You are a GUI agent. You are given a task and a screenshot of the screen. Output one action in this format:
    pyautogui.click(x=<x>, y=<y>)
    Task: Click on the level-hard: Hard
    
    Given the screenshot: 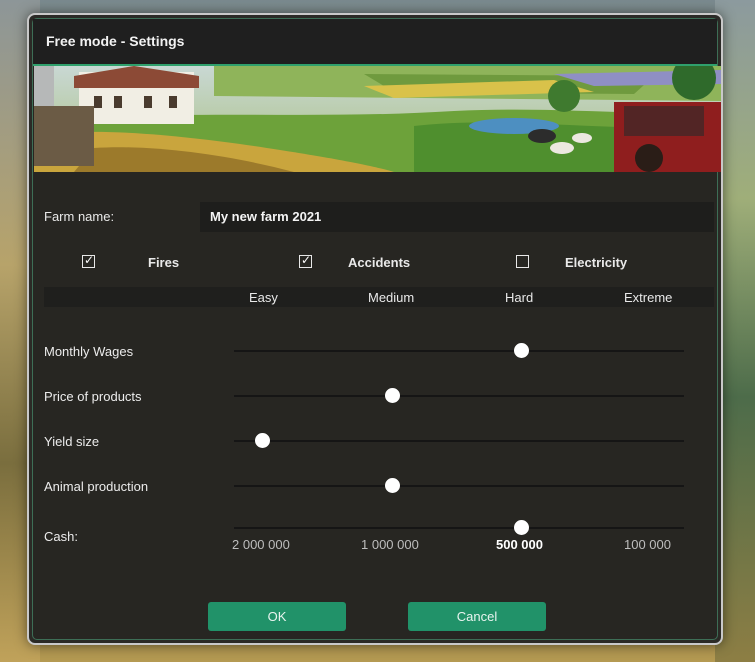 What is the action you would take?
    pyautogui.click(x=519, y=297)
    